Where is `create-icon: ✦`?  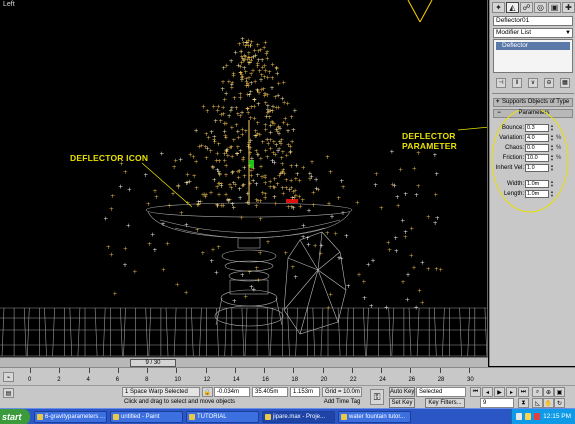 create-icon: ✦ is located at coordinates (498, 7).